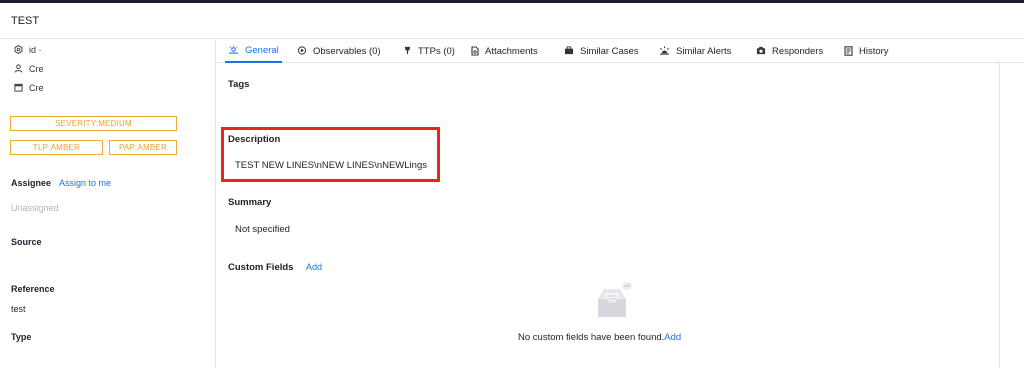 The height and width of the screenshot is (368, 1024). I want to click on case-title: TEST, so click(25, 21).